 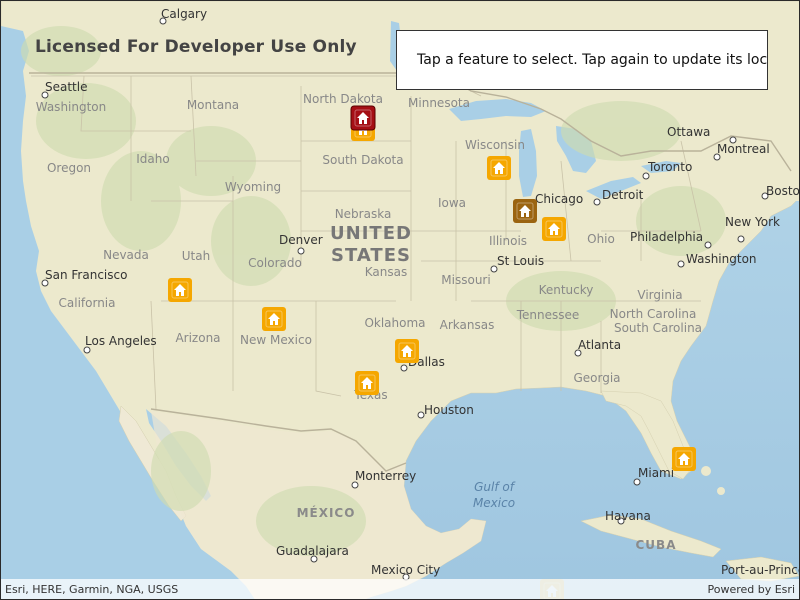 I want to click on developer-watermark: Licensed For Developer Use Only, so click(x=196, y=47).